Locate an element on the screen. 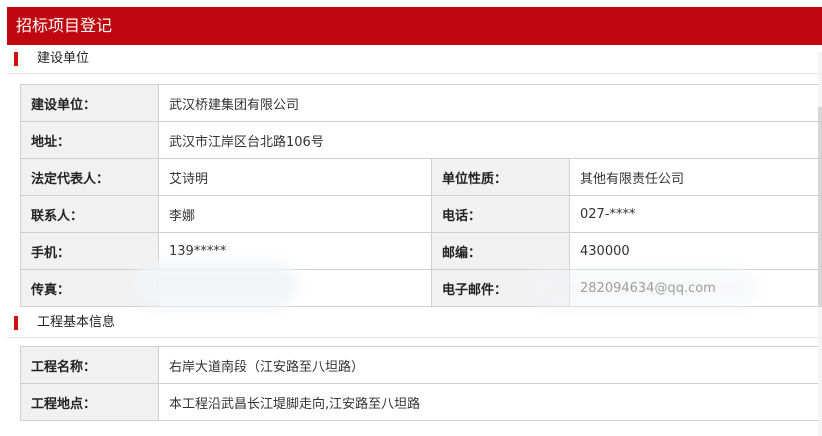 The width and height of the screenshot is (822, 436). project-location-label: 工程地点： is located at coordinates (89, 402).